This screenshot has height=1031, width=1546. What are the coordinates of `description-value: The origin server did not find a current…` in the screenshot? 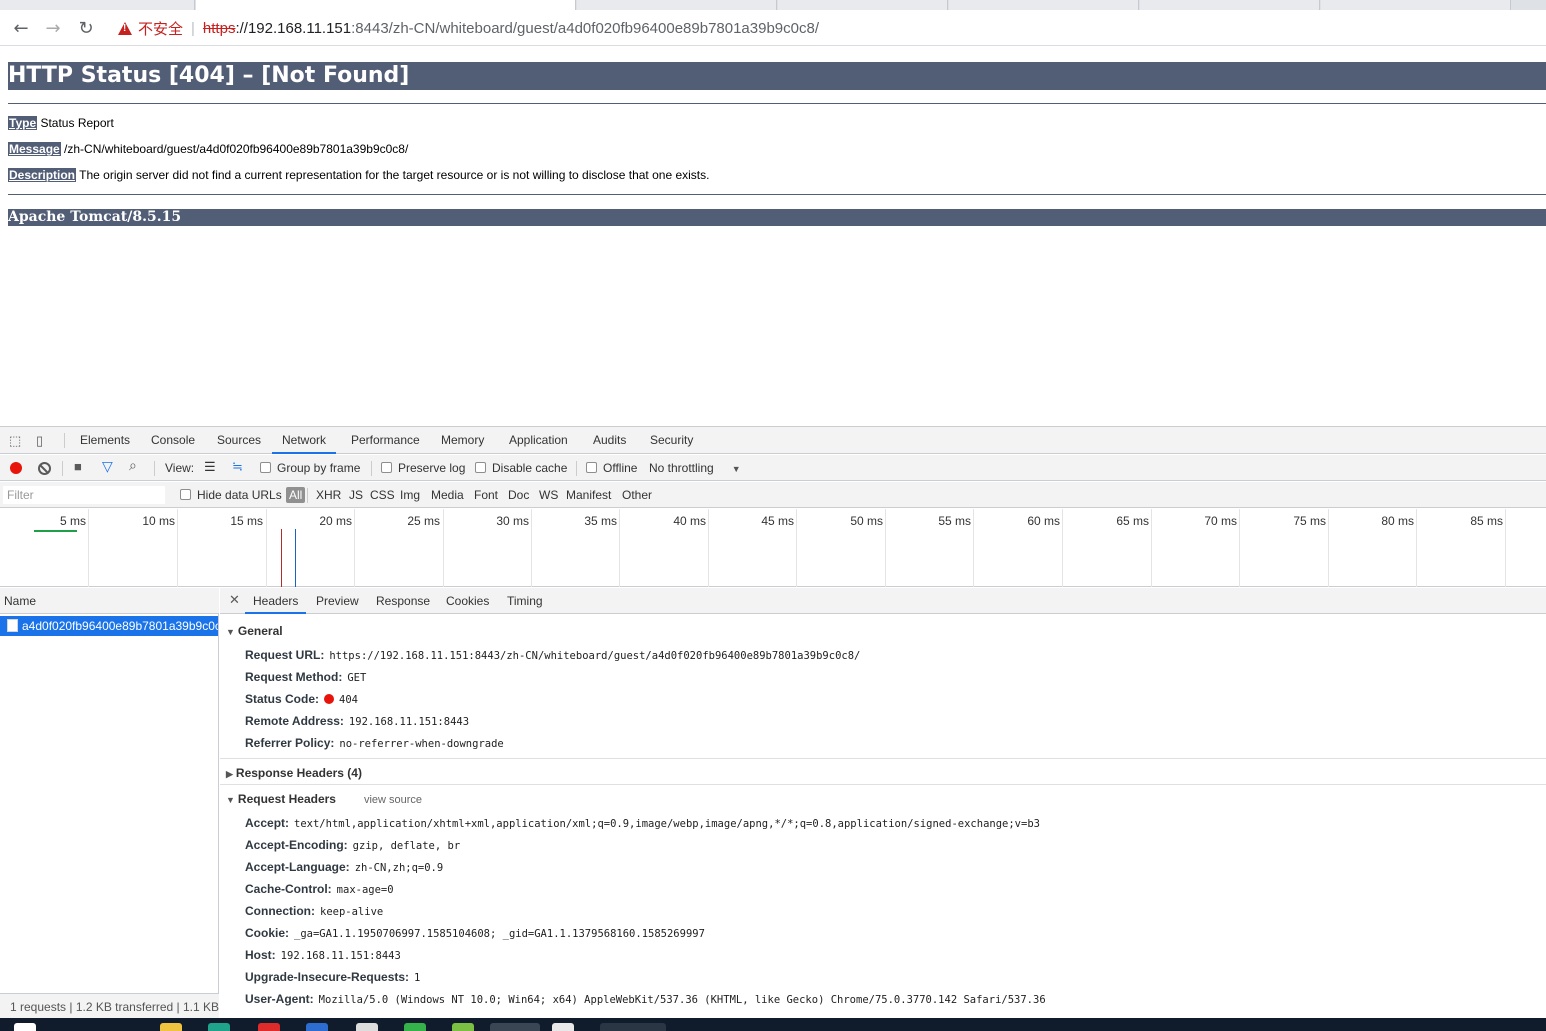 It's located at (393, 175).